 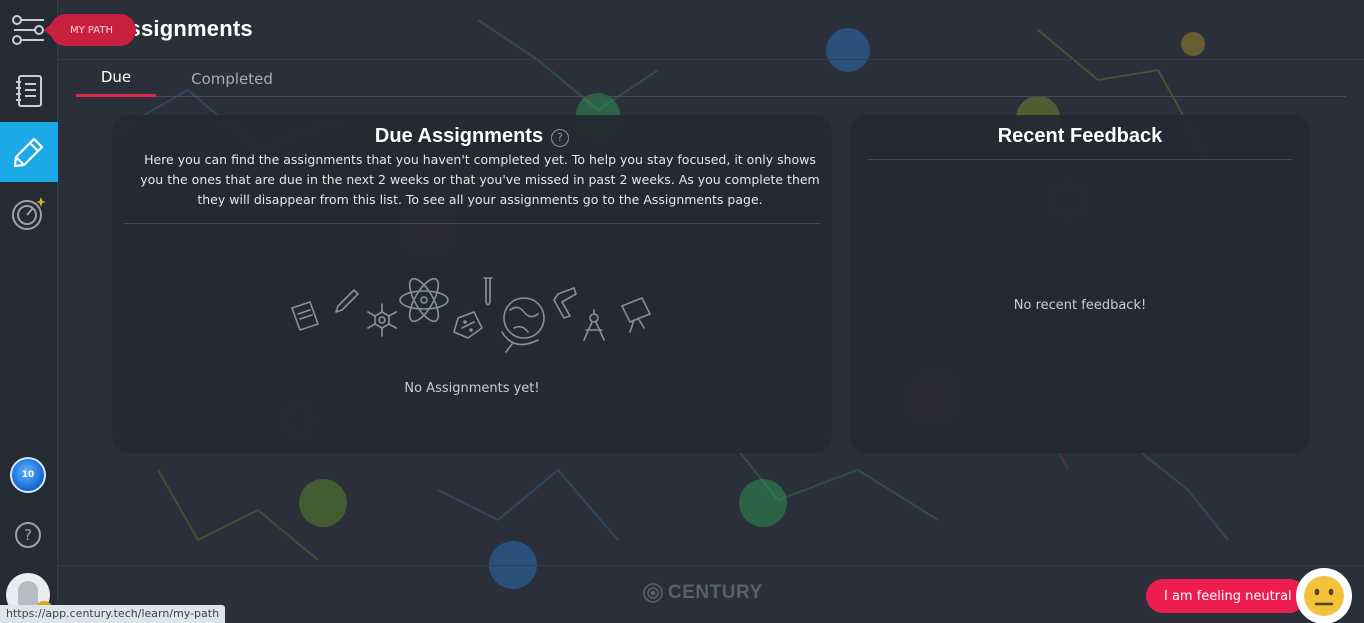 I want to click on level-value: 10, so click(x=28, y=475).